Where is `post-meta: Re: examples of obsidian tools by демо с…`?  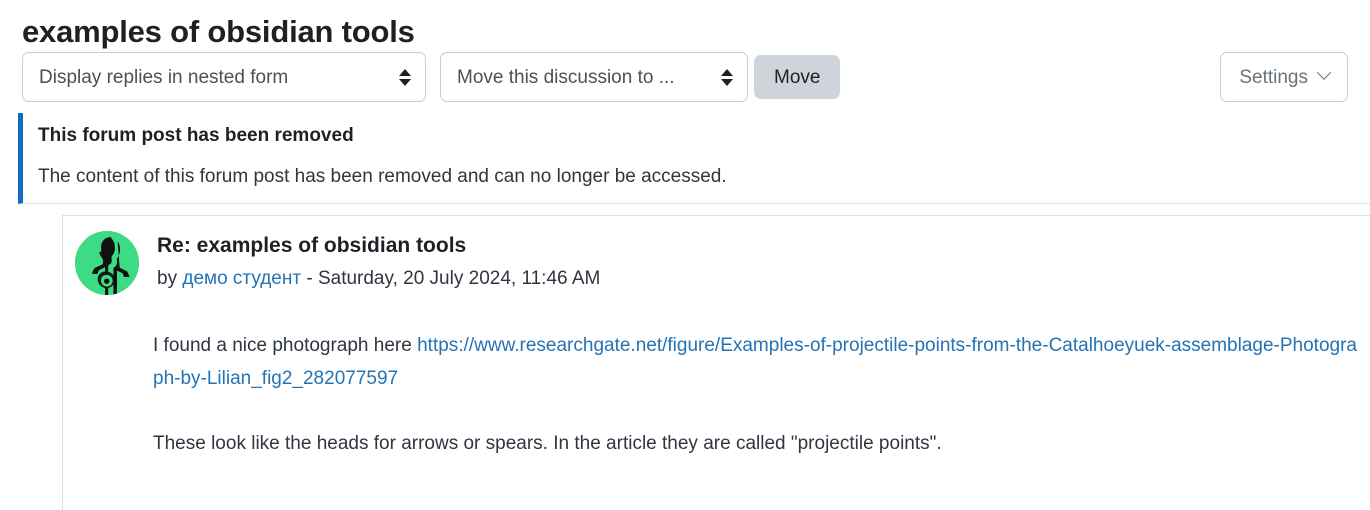 post-meta: Re: examples of obsidian tools by демо с… is located at coordinates (378, 262).